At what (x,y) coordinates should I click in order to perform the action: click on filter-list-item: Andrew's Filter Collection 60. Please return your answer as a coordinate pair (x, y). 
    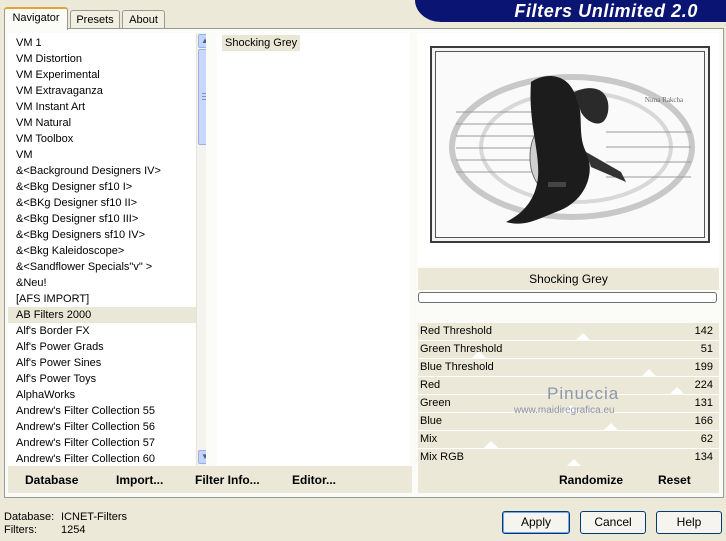
    Looking at the image, I should click on (107, 458).